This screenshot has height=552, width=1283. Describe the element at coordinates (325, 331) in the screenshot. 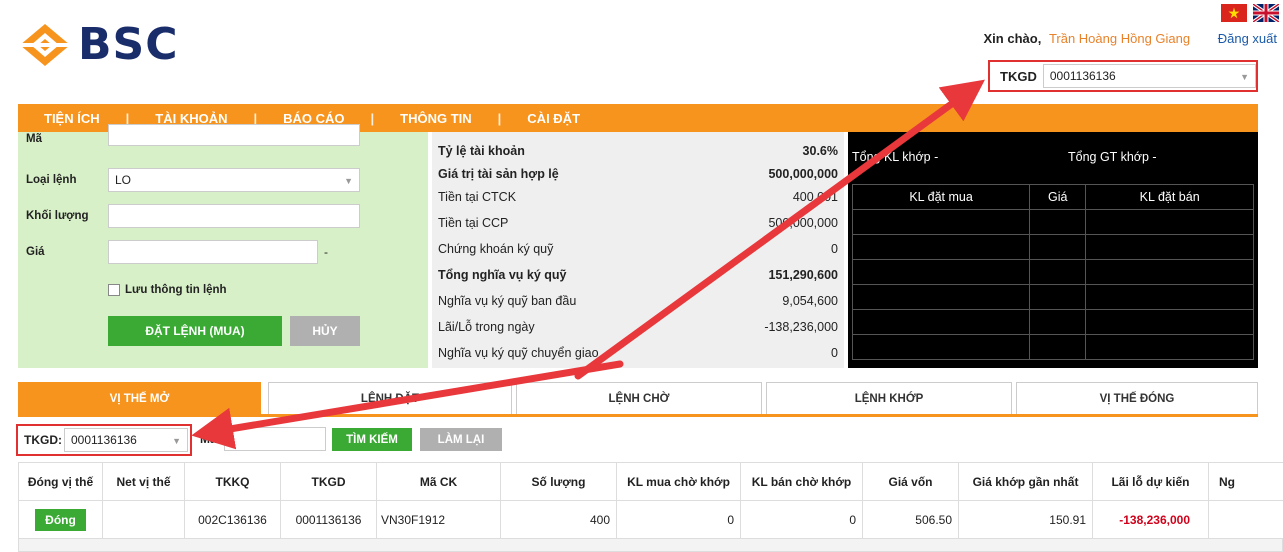

I see `cancel-button: HỦY` at that location.